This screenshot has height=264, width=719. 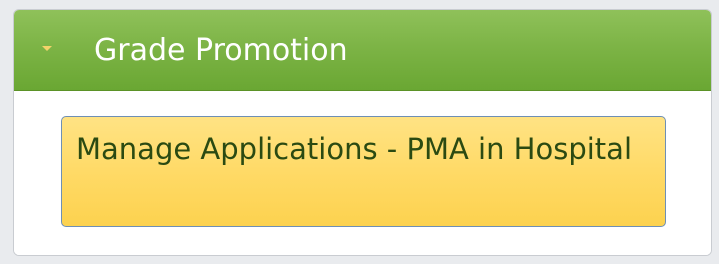 What do you see at coordinates (221, 50) in the screenshot?
I see `panel-title: Grade Promotion` at bounding box center [221, 50].